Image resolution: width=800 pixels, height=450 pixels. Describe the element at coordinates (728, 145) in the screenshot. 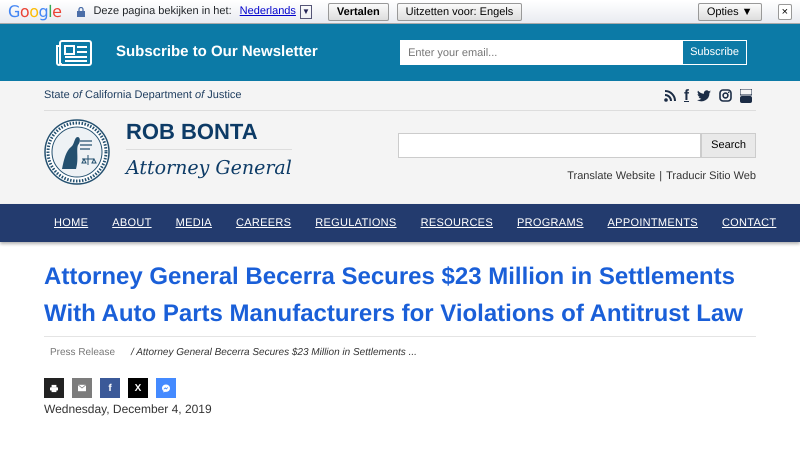

I see `search-button: Search` at that location.